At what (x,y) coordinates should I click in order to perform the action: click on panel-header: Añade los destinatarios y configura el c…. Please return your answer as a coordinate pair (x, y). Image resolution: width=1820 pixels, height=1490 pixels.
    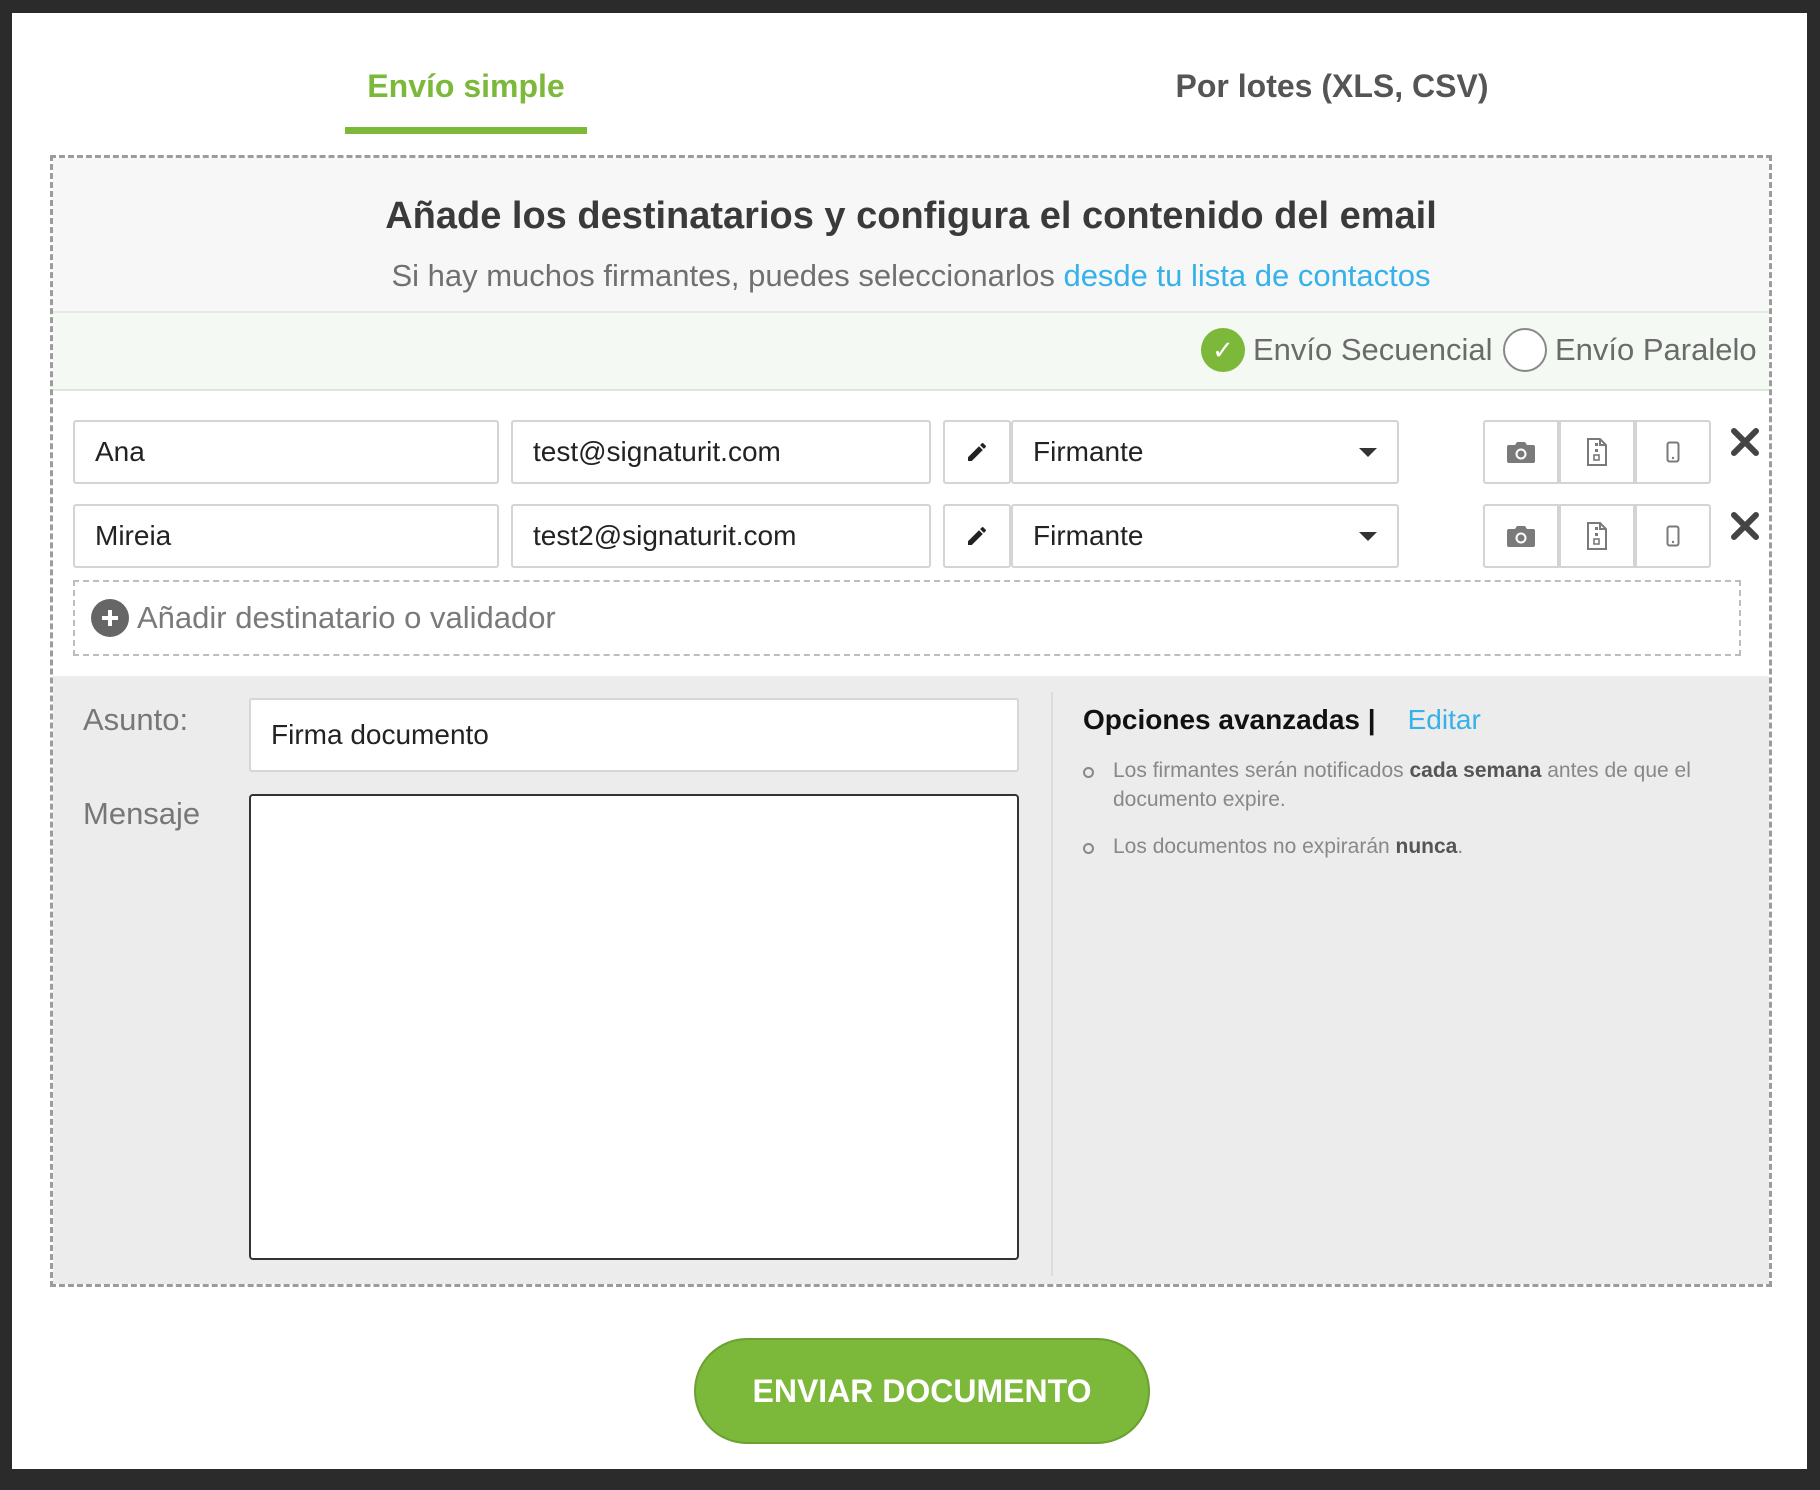
    Looking at the image, I should click on (911, 235).